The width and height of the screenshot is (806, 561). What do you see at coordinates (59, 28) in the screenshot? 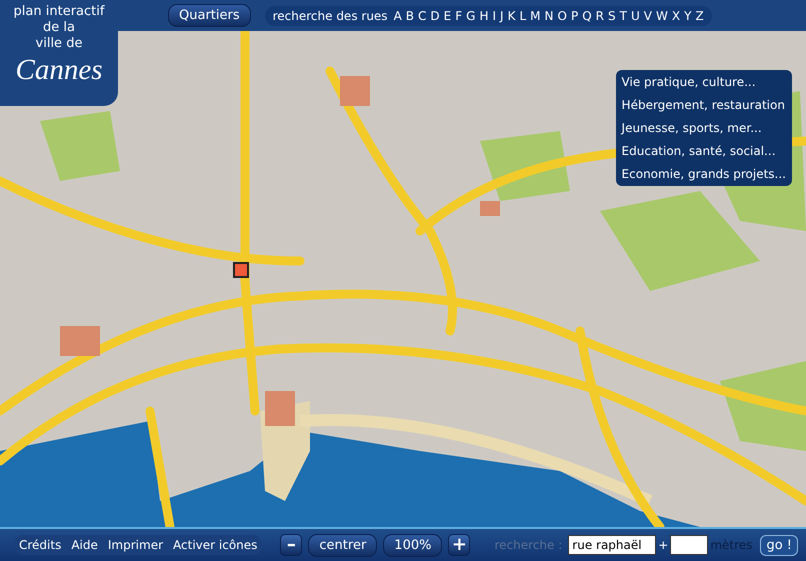
I see `title-line: de la` at bounding box center [59, 28].